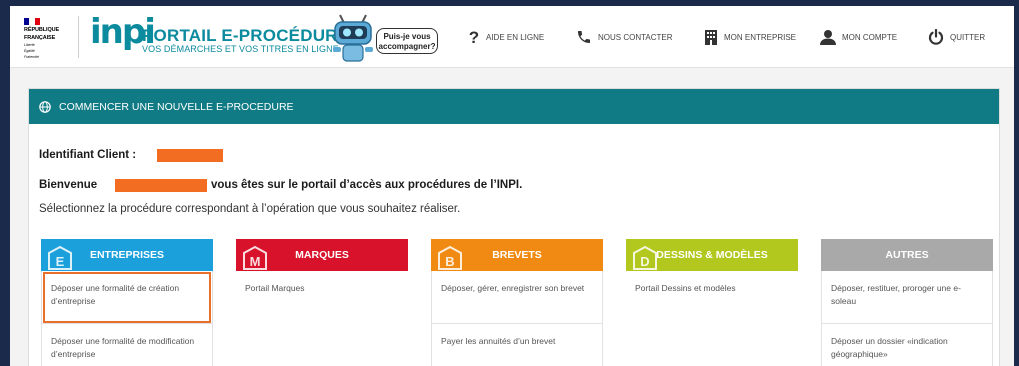 The width and height of the screenshot is (1019, 366). I want to click on panel-header: COMMENCER UNE NOUVELLE E-PROCEDURE, so click(514, 106).